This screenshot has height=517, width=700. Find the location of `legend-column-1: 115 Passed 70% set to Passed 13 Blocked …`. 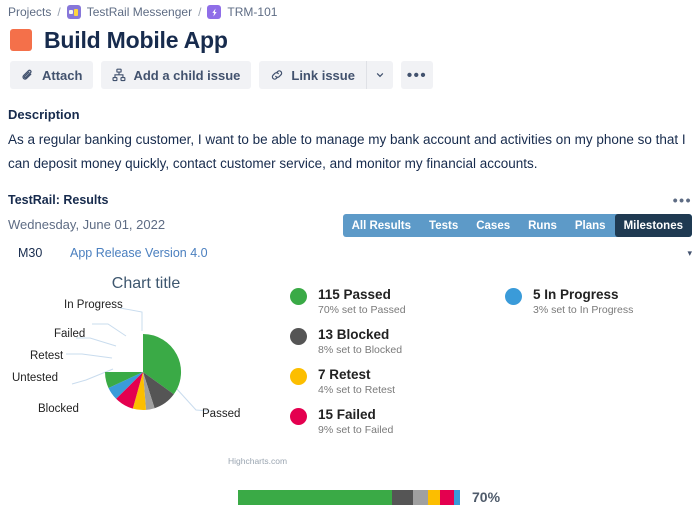

legend-column-1: 115 Passed 70% set to Passed 13 Blocked … is located at coordinates (348, 366).